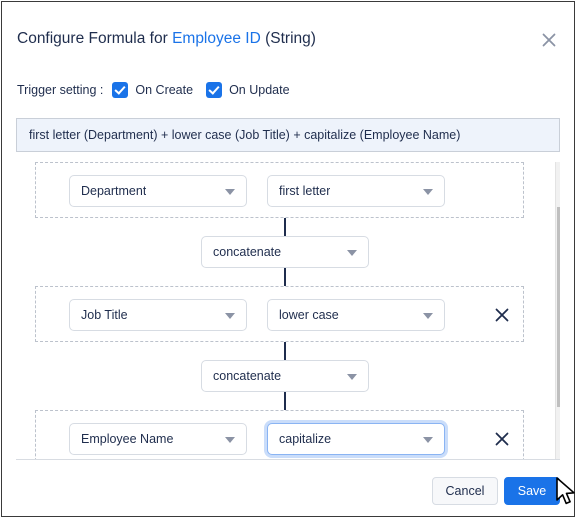 This screenshot has width=586, height=527. What do you see at coordinates (288, 488) in the screenshot?
I see `dialog-footer: Cancel Save` at bounding box center [288, 488].